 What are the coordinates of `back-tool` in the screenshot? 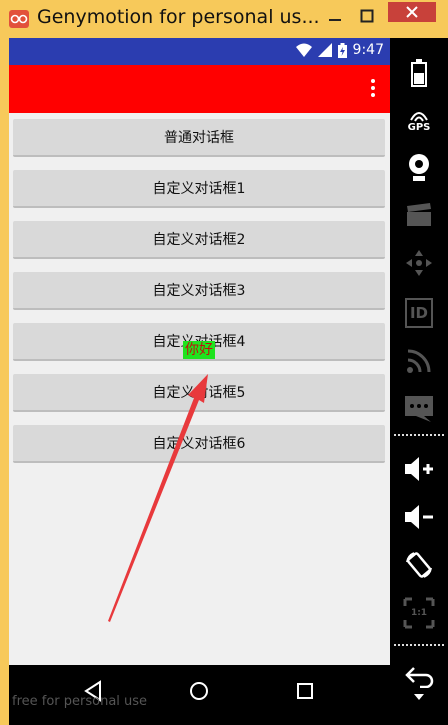 It's located at (419, 677).